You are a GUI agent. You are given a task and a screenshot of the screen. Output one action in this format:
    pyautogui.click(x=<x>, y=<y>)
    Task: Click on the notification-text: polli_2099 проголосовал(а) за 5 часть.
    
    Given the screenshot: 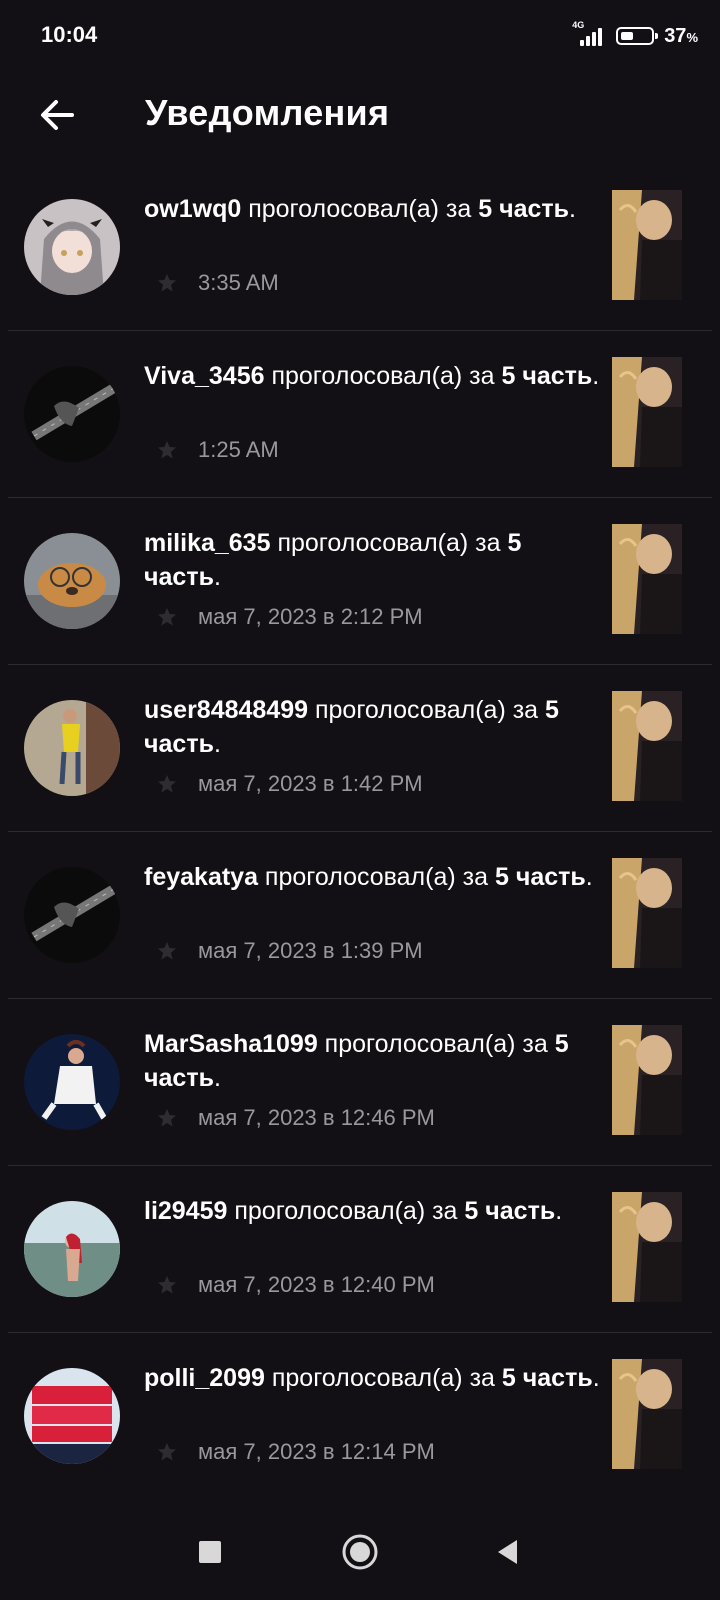 What is the action you would take?
    pyautogui.click(x=372, y=1378)
    